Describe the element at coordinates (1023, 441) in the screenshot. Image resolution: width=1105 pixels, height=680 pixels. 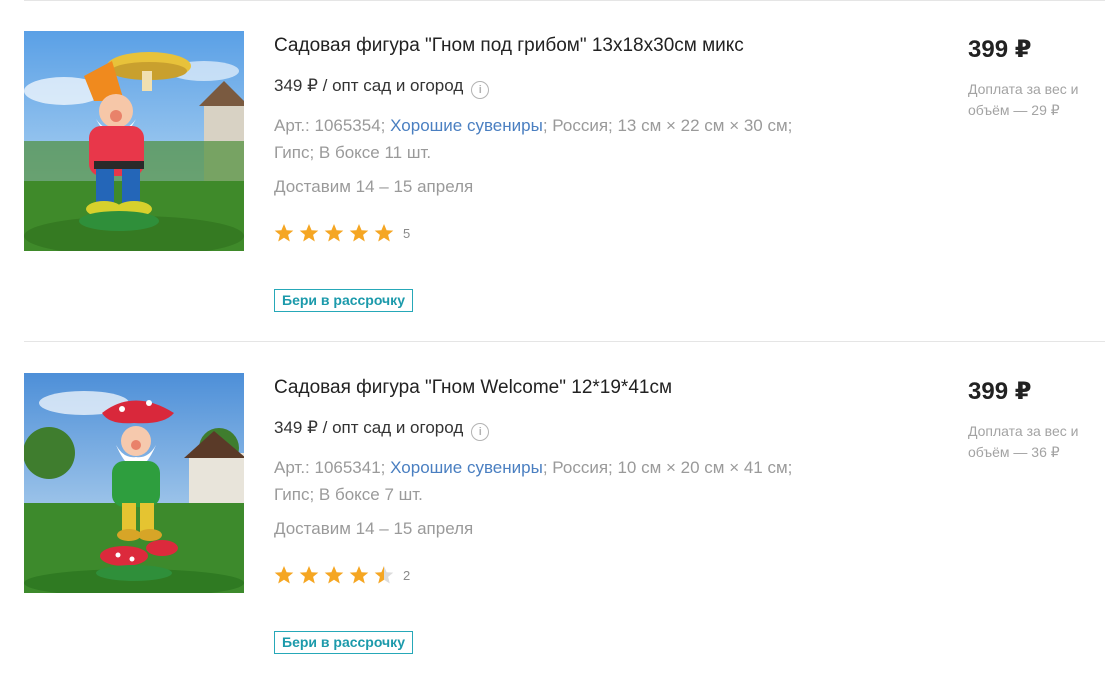
I see `surcharge-note: Доплата за вес и объём — 36 ₽` at that location.